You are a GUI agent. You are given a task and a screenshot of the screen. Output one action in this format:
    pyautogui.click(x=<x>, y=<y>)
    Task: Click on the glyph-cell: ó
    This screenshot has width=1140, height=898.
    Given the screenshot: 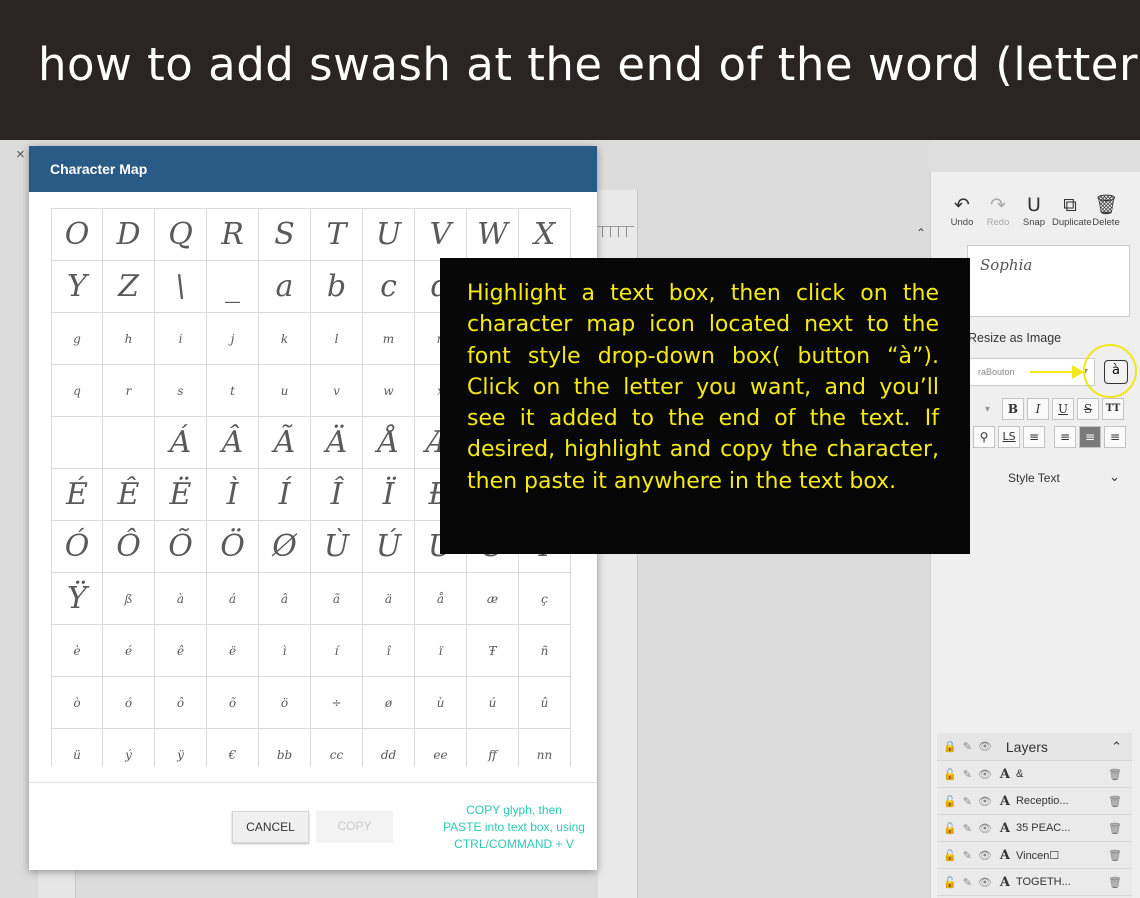 What is the action you would take?
    pyautogui.click(x=129, y=703)
    